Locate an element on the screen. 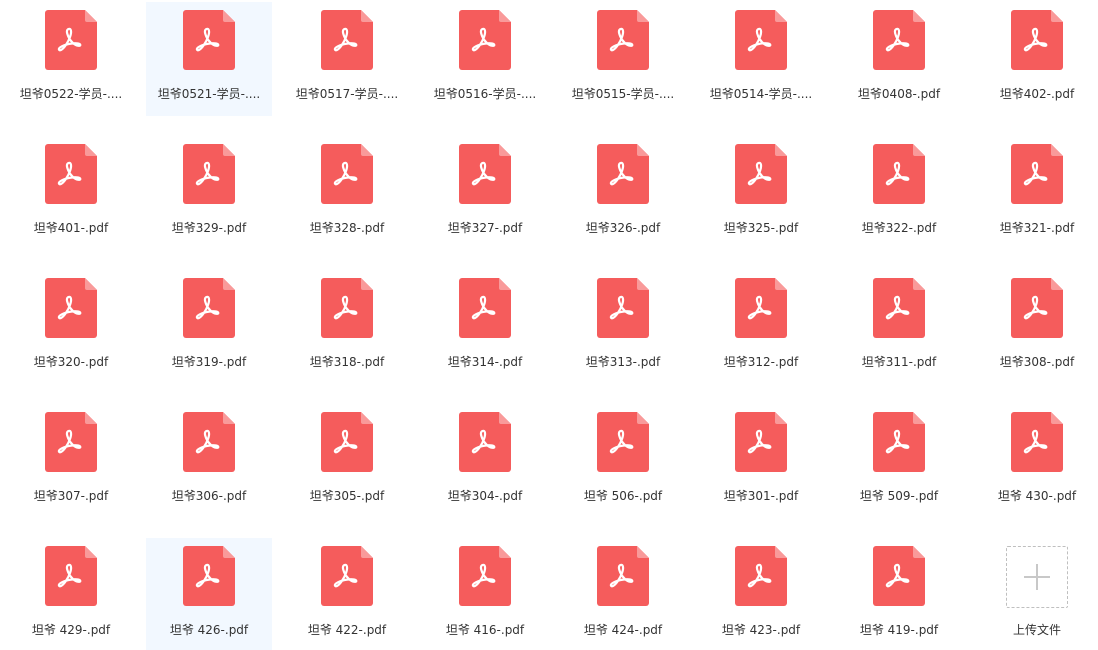  upload-file-button: 上传文件 is located at coordinates (1036, 594).